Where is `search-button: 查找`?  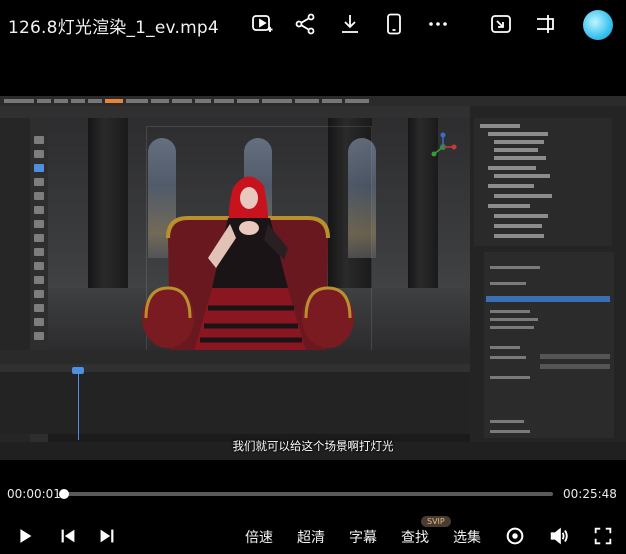 search-button: 查找 is located at coordinates (415, 537).